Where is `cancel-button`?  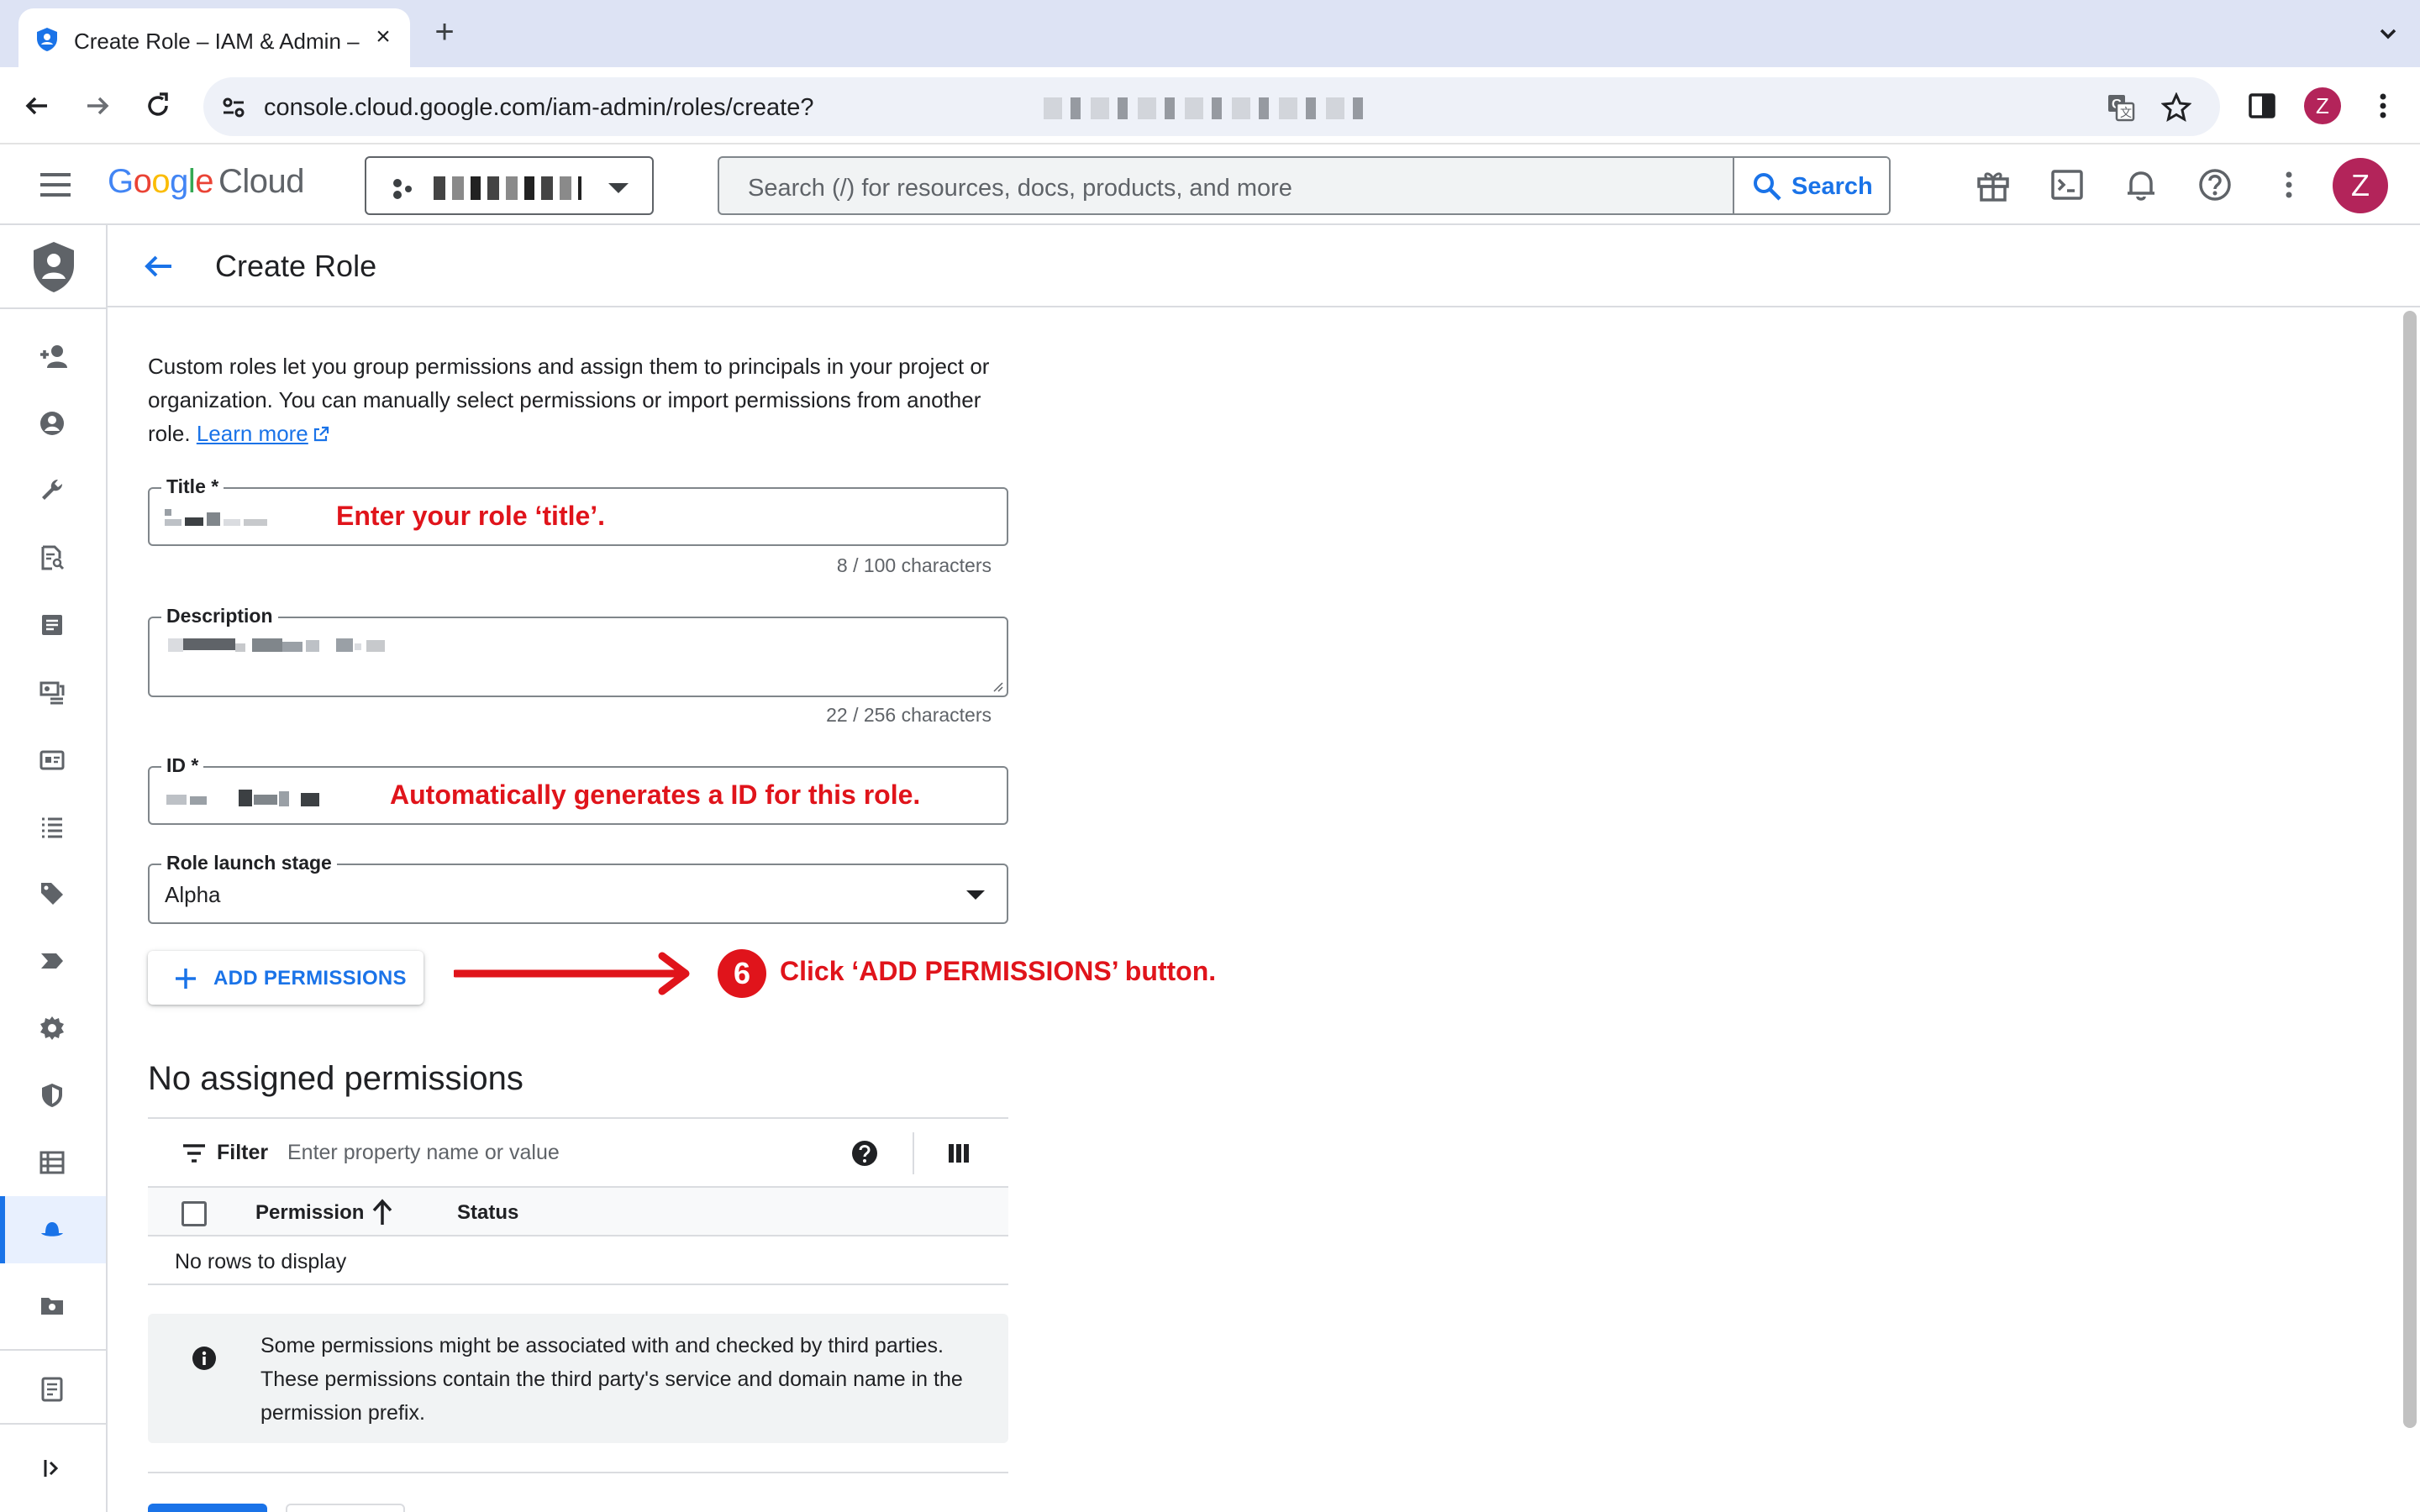
cancel-button is located at coordinates (345, 1508).